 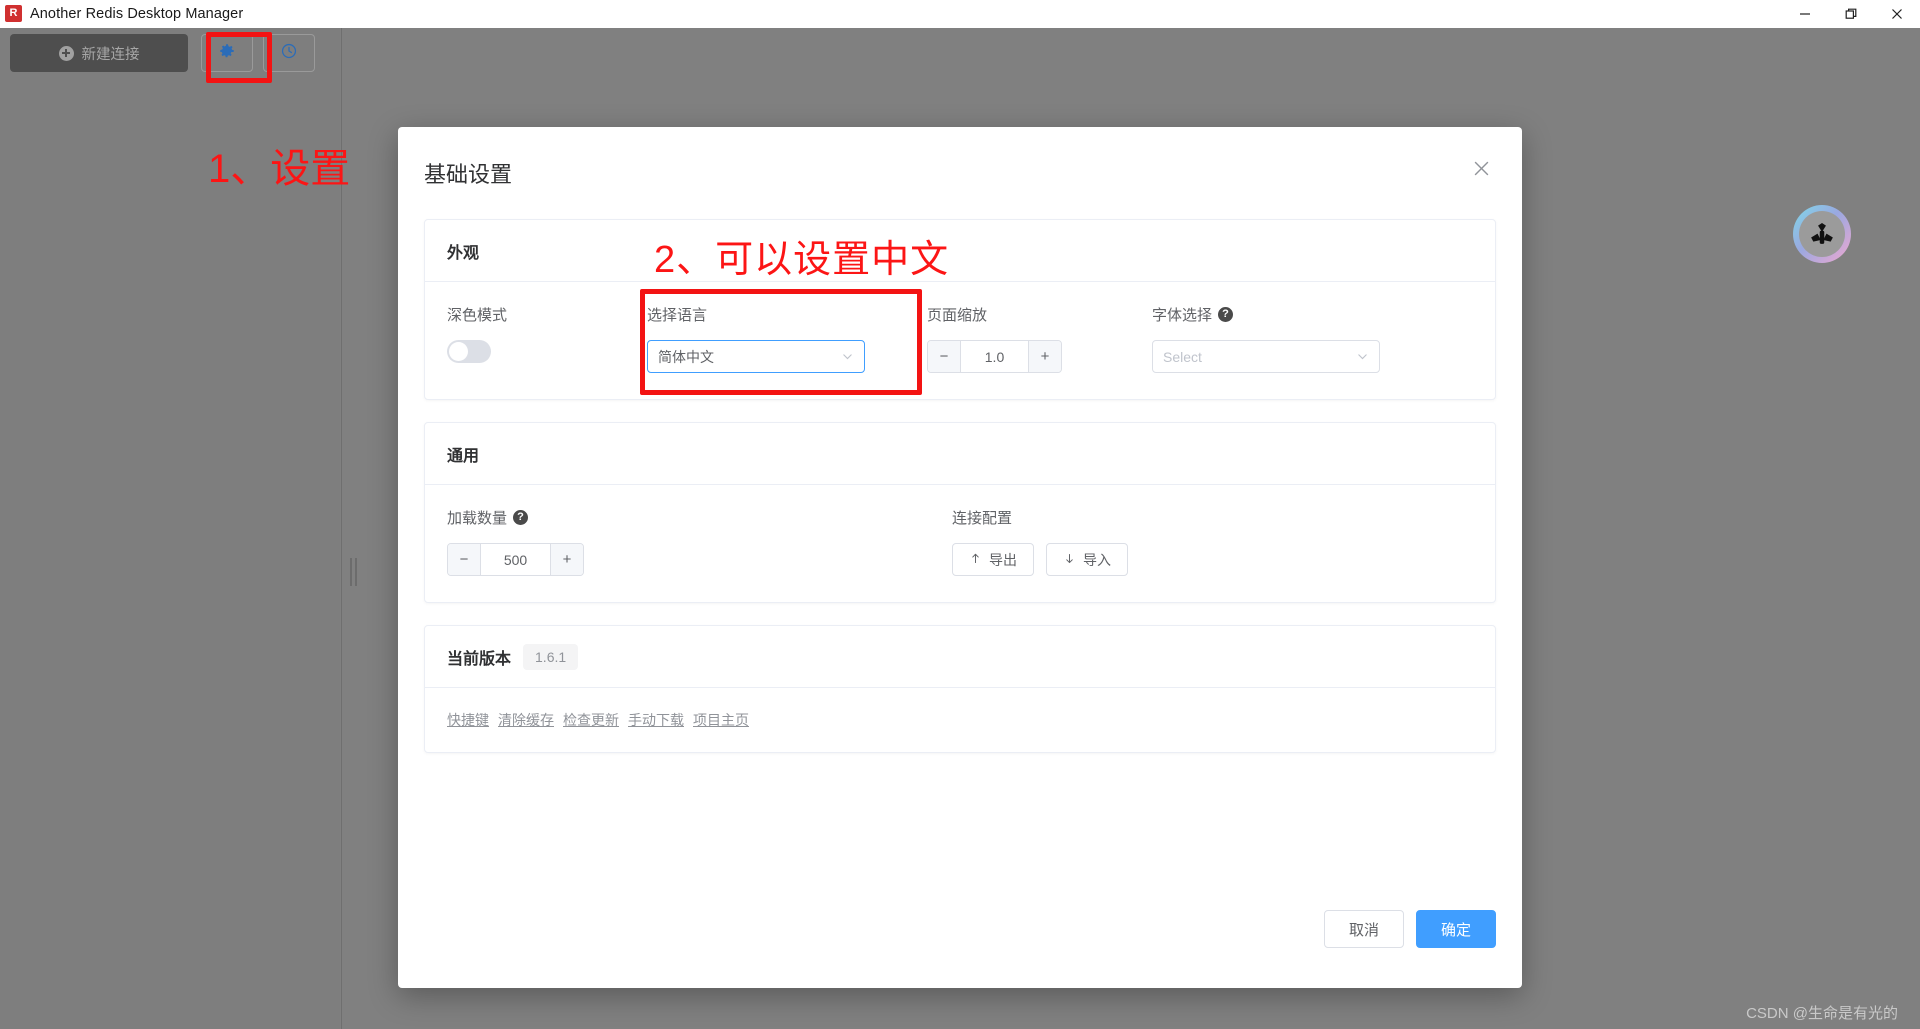 I want to click on version-card-body: 快捷键 清除缓存 检查更新 手动下载 项目主页, so click(x=960, y=720).